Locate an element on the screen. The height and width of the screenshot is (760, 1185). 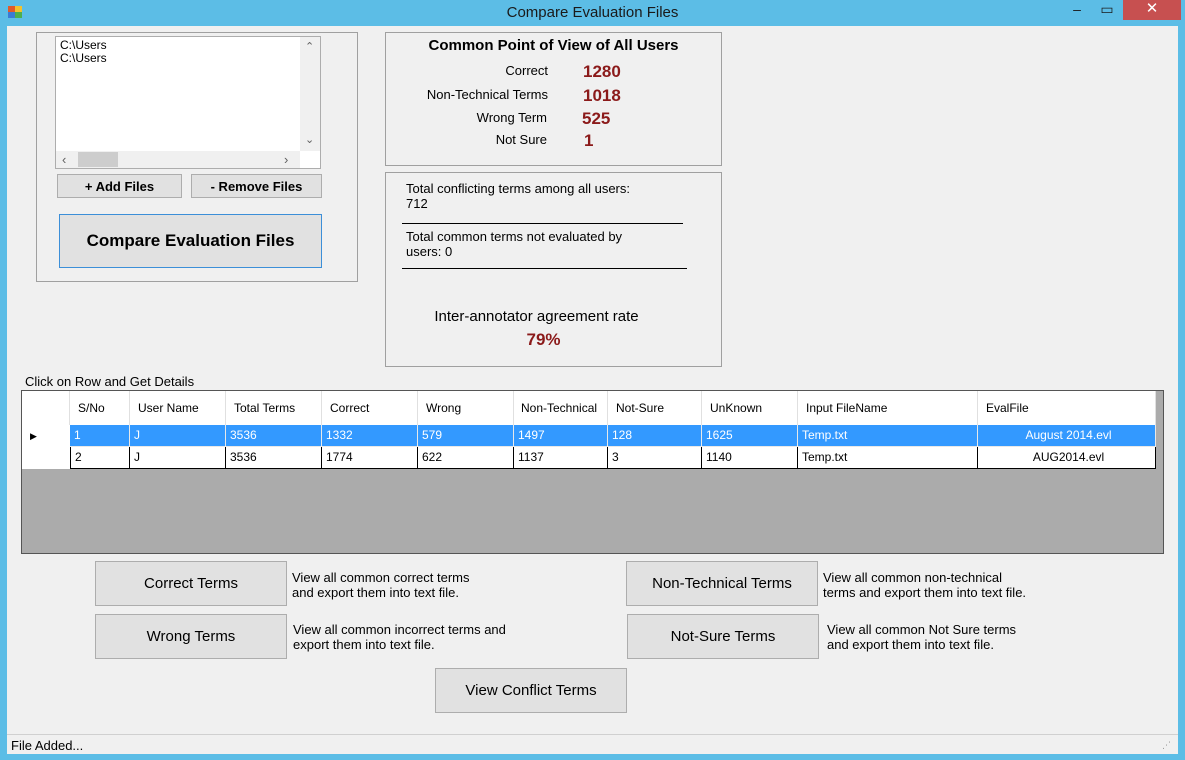
column-header-wrong: Wrong is located at coordinates (466, 408).